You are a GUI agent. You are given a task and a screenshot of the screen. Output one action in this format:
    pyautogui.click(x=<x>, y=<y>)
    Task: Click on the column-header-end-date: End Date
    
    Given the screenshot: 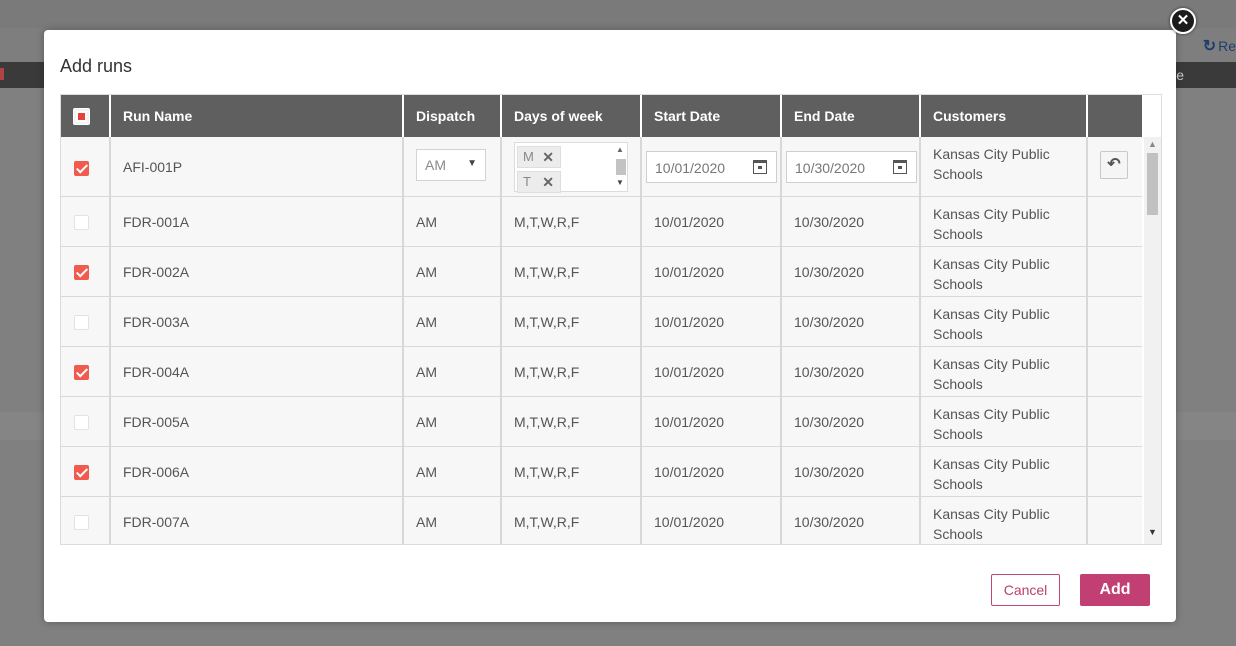 What is the action you would take?
    pyautogui.click(x=851, y=116)
    